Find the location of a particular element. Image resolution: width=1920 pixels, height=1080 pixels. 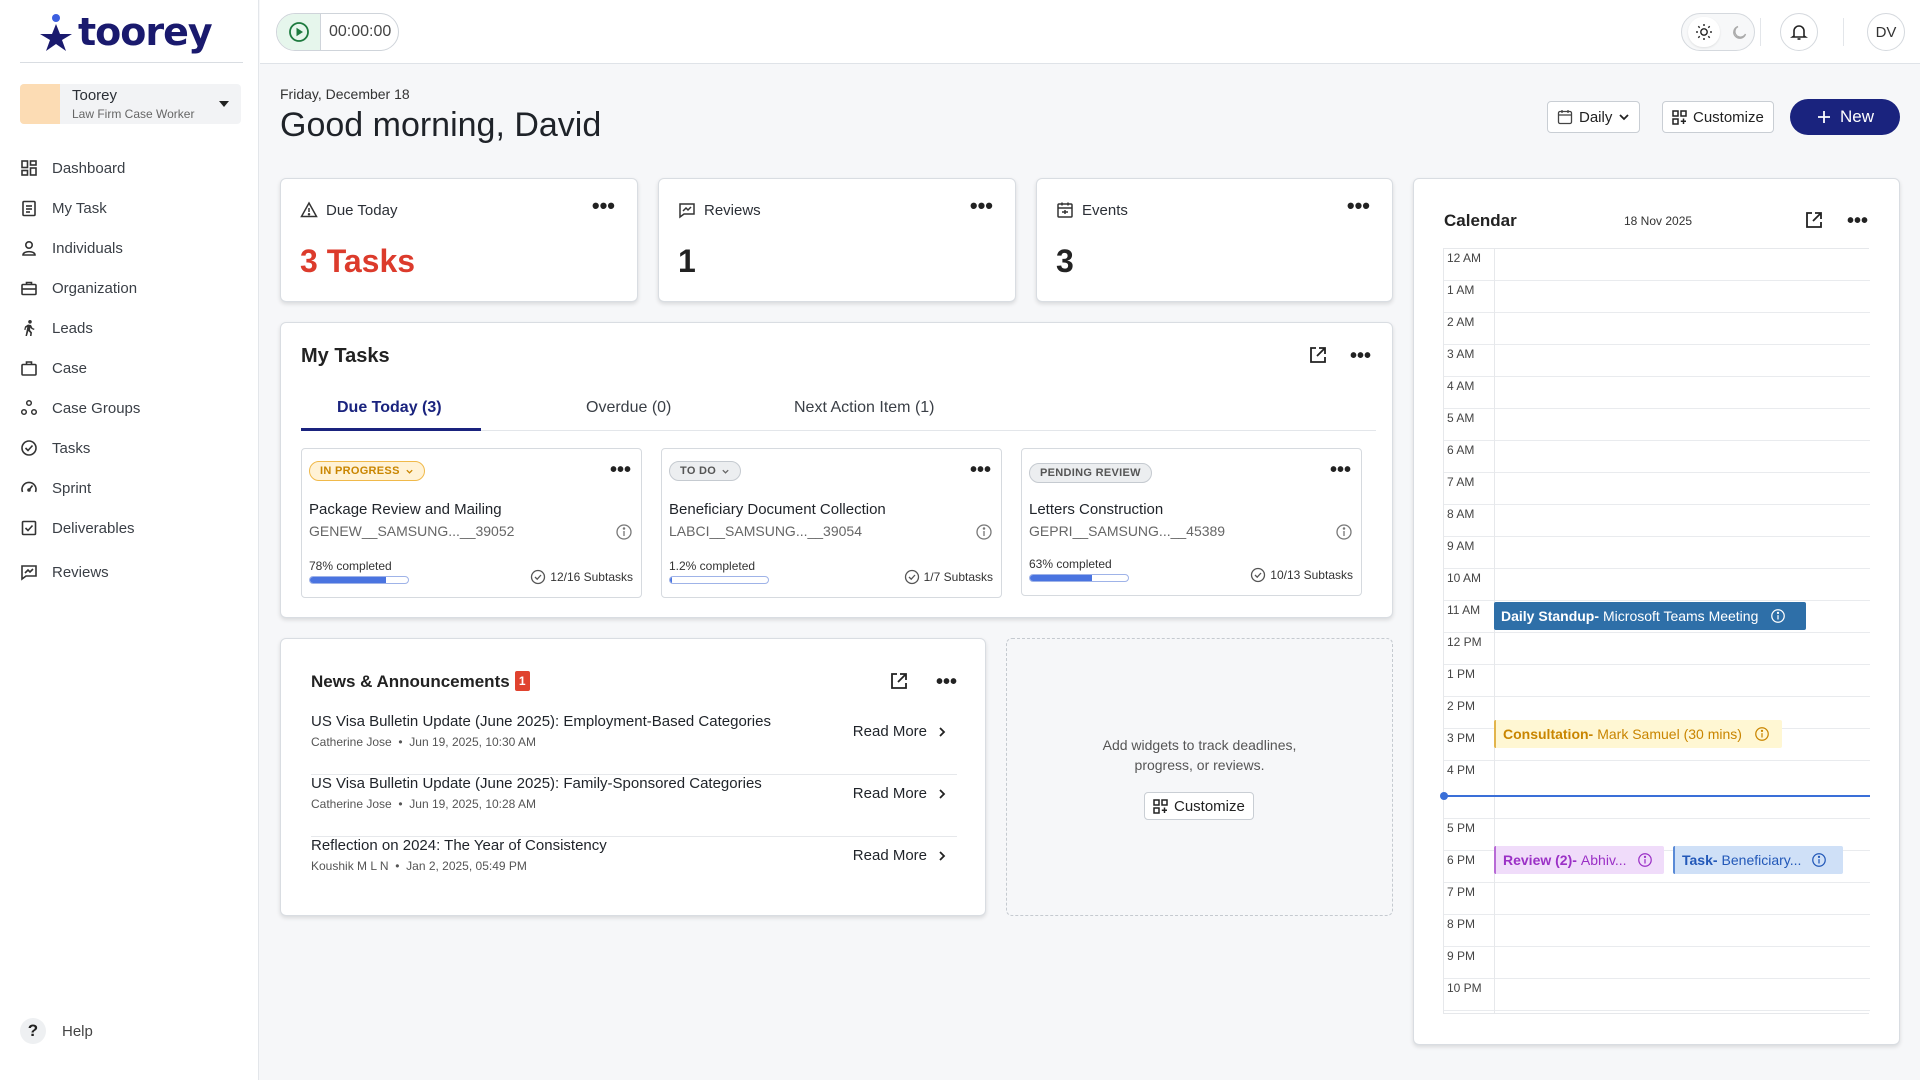

new-button: New is located at coordinates (1845, 117).